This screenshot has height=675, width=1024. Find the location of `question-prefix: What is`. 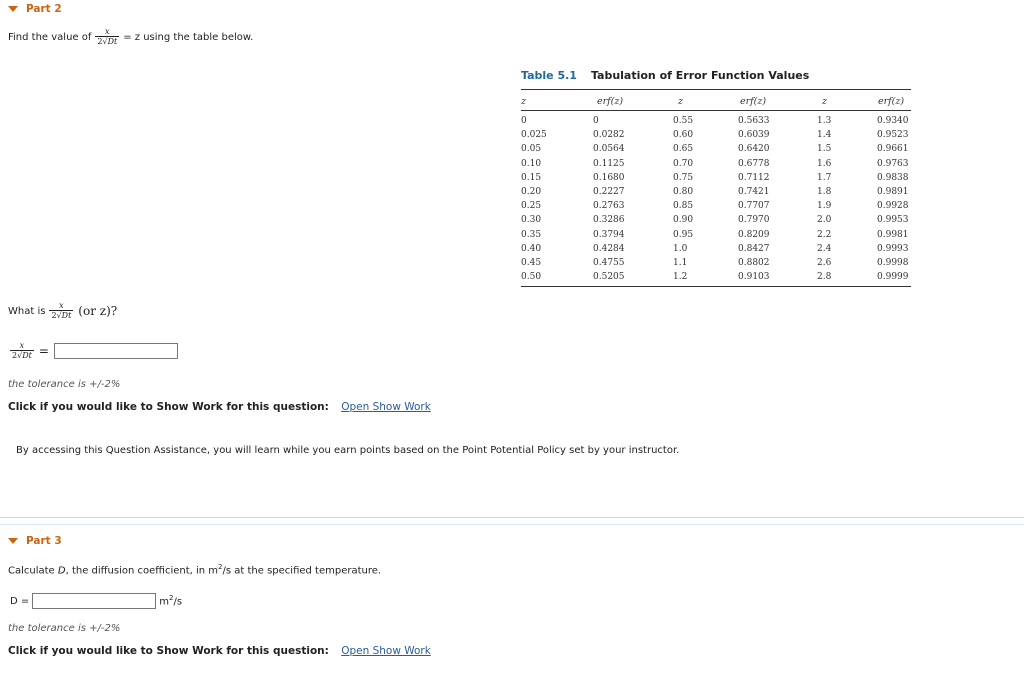

question-prefix: What is is located at coordinates (27, 311).